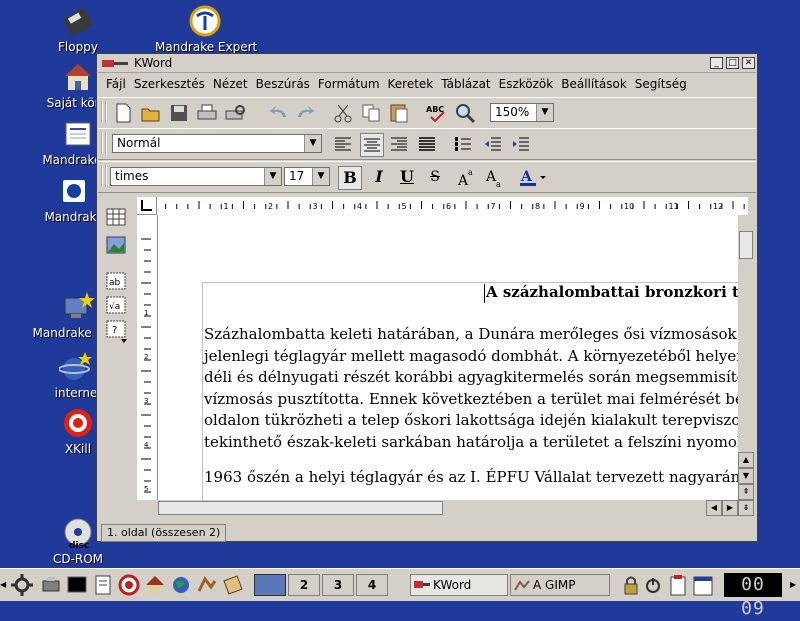  Describe the element at coordinates (116, 84) in the screenshot. I see `menu-file: Fájl` at that location.